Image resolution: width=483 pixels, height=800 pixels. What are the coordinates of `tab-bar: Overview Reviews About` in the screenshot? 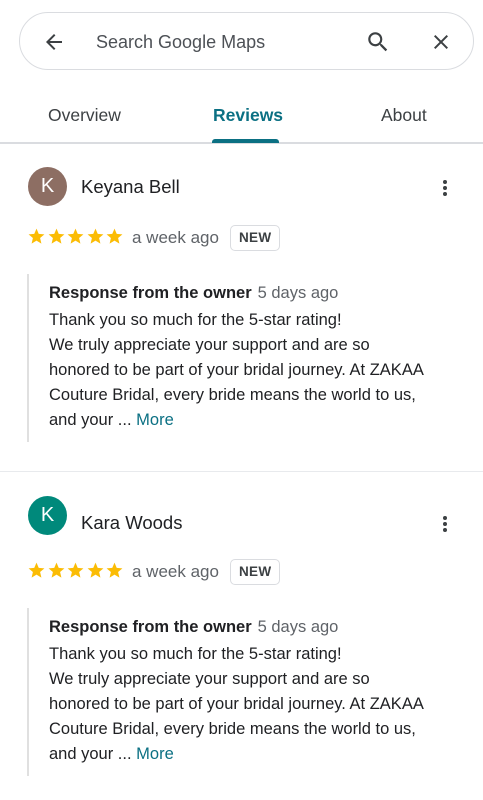 It's located at (241, 116).